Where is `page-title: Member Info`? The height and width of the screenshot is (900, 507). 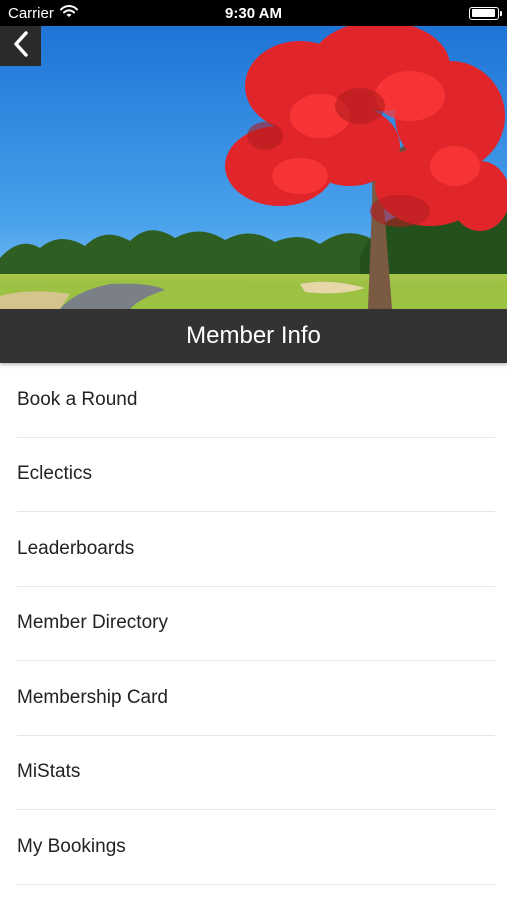 page-title: Member Info is located at coordinates (253, 335).